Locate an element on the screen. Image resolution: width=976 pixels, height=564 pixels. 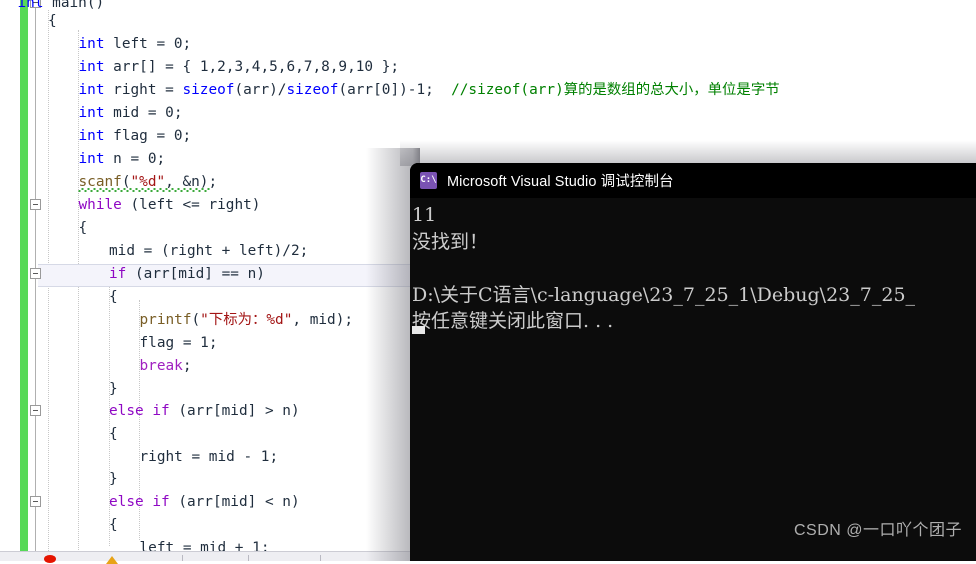
code-token: right = is located at coordinates (143, 90).